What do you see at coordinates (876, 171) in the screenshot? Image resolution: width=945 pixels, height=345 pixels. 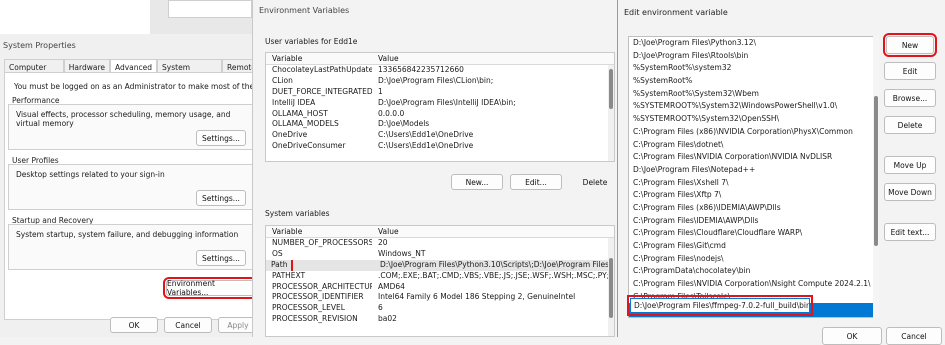 I see `list-scrollbar-thumb` at bounding box center [876, 171].